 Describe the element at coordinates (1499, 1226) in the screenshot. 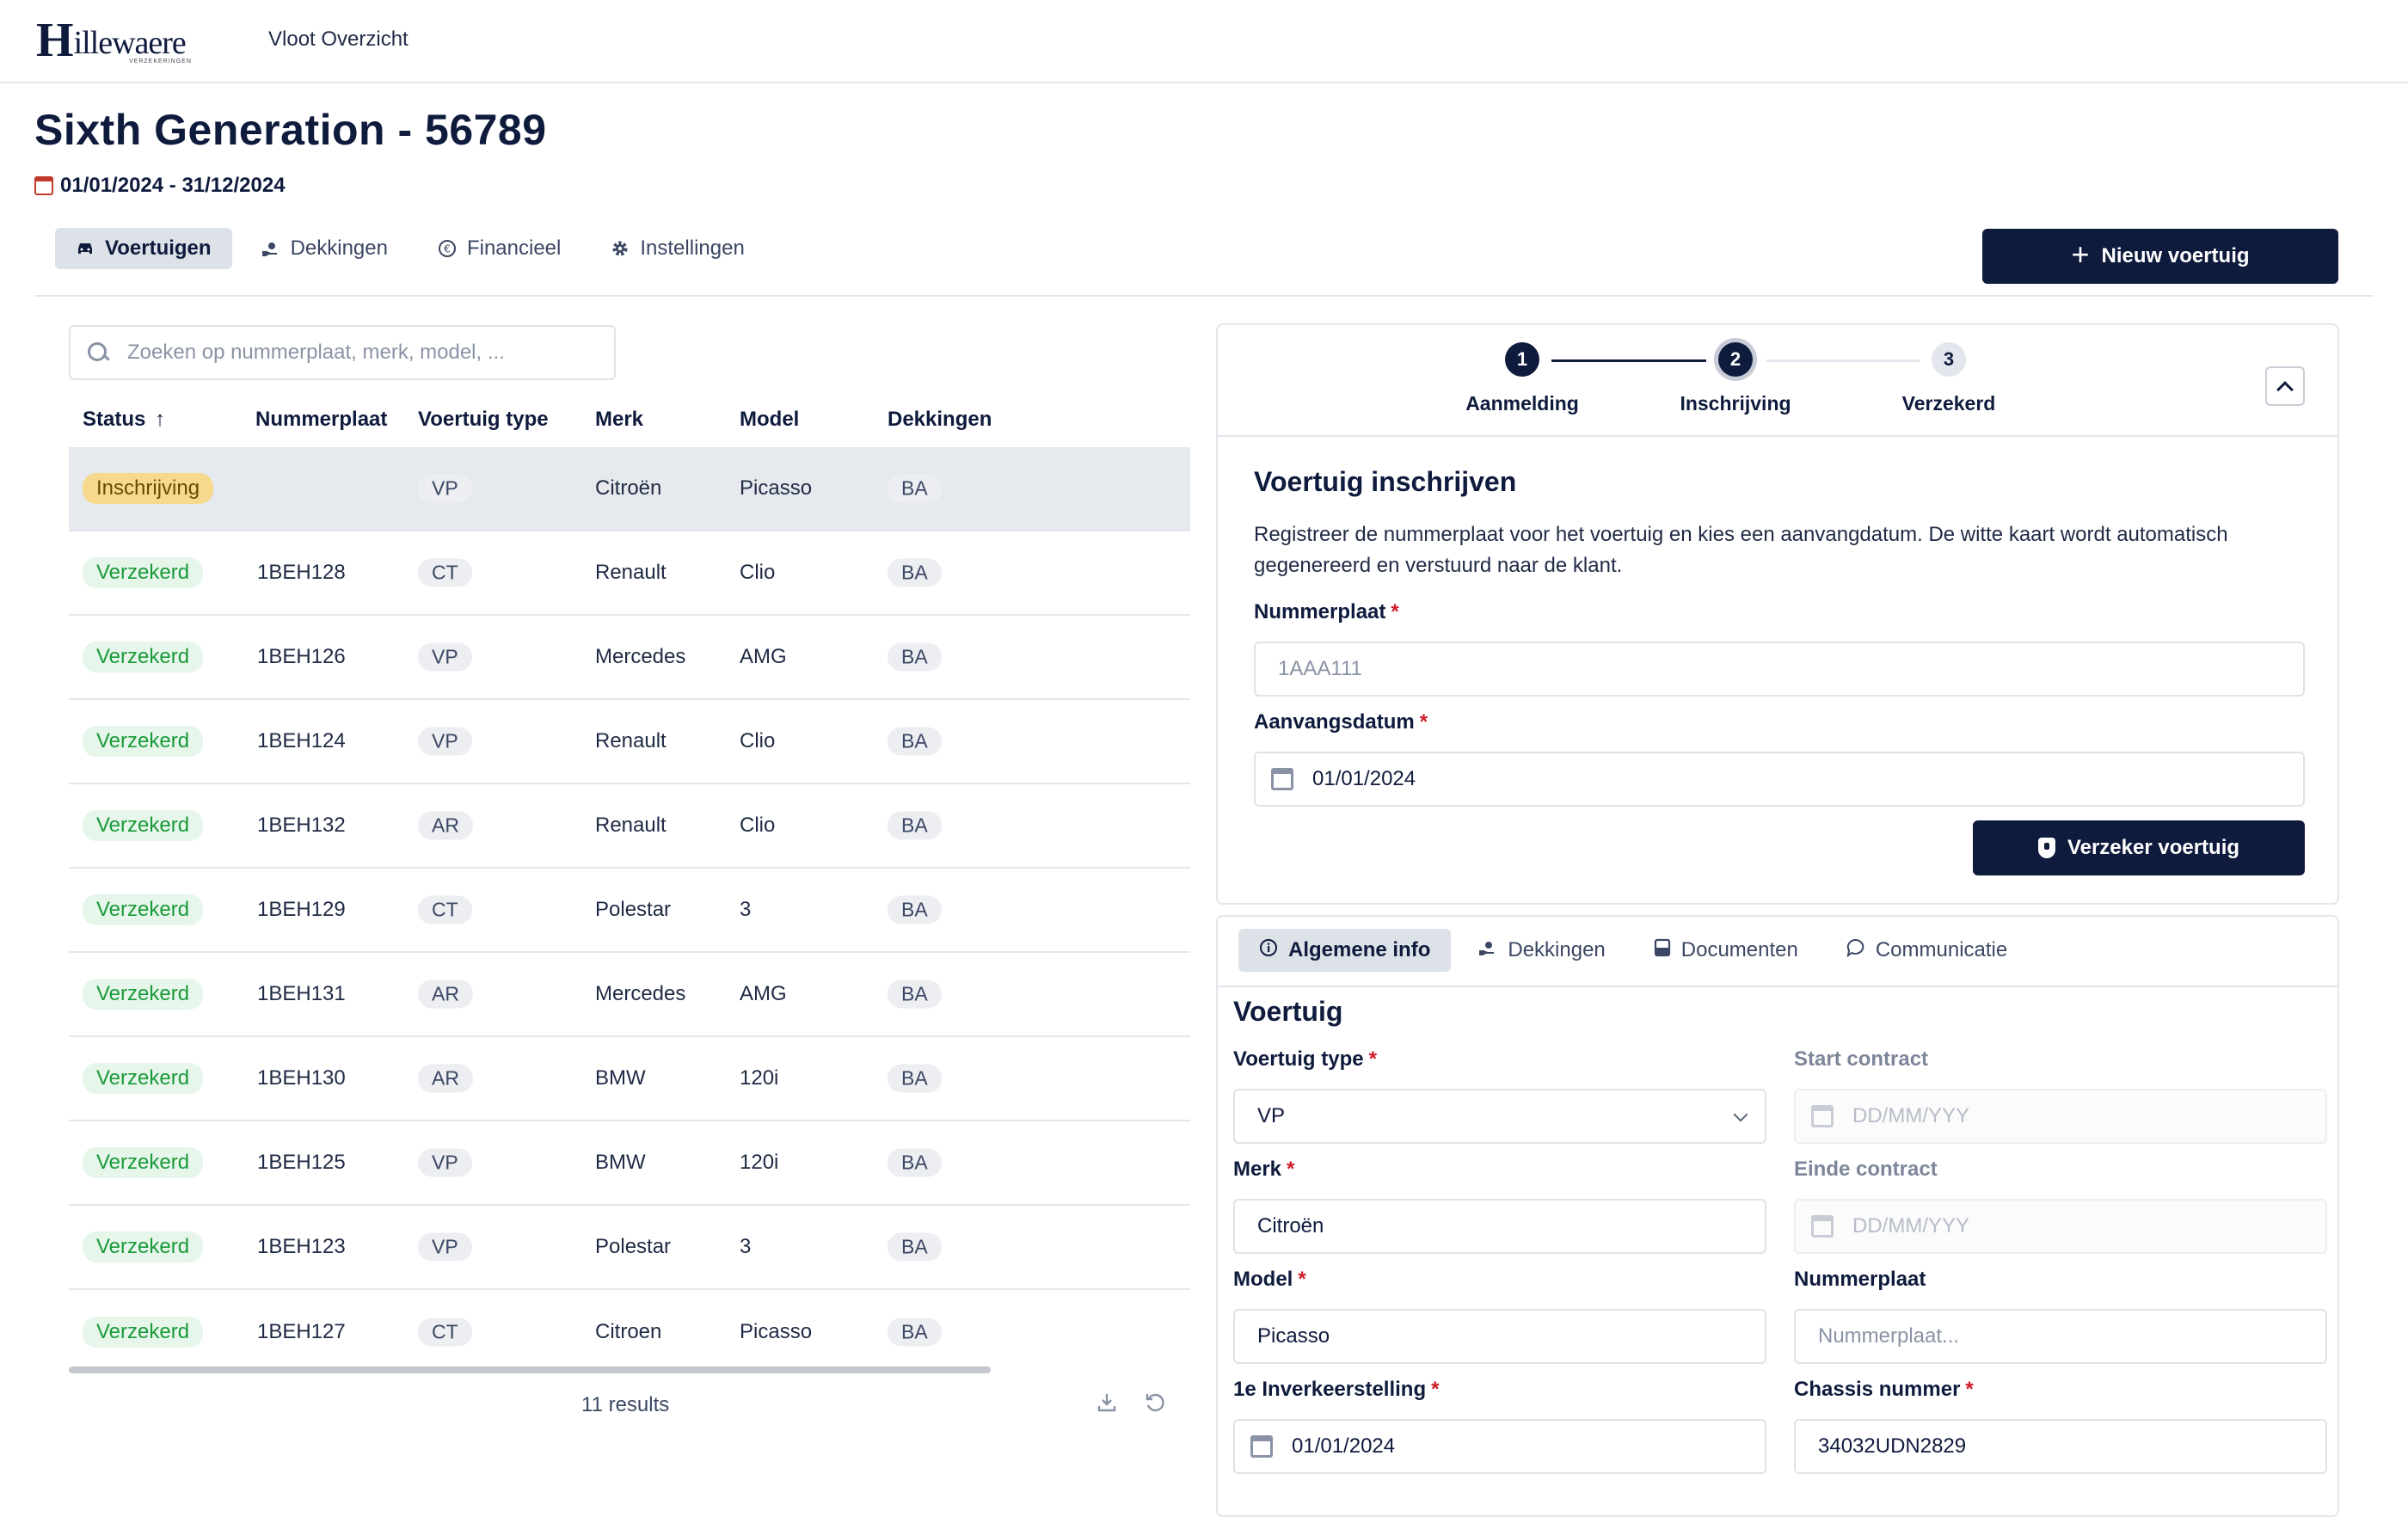

I see `merk-input: Citroën` at that location.